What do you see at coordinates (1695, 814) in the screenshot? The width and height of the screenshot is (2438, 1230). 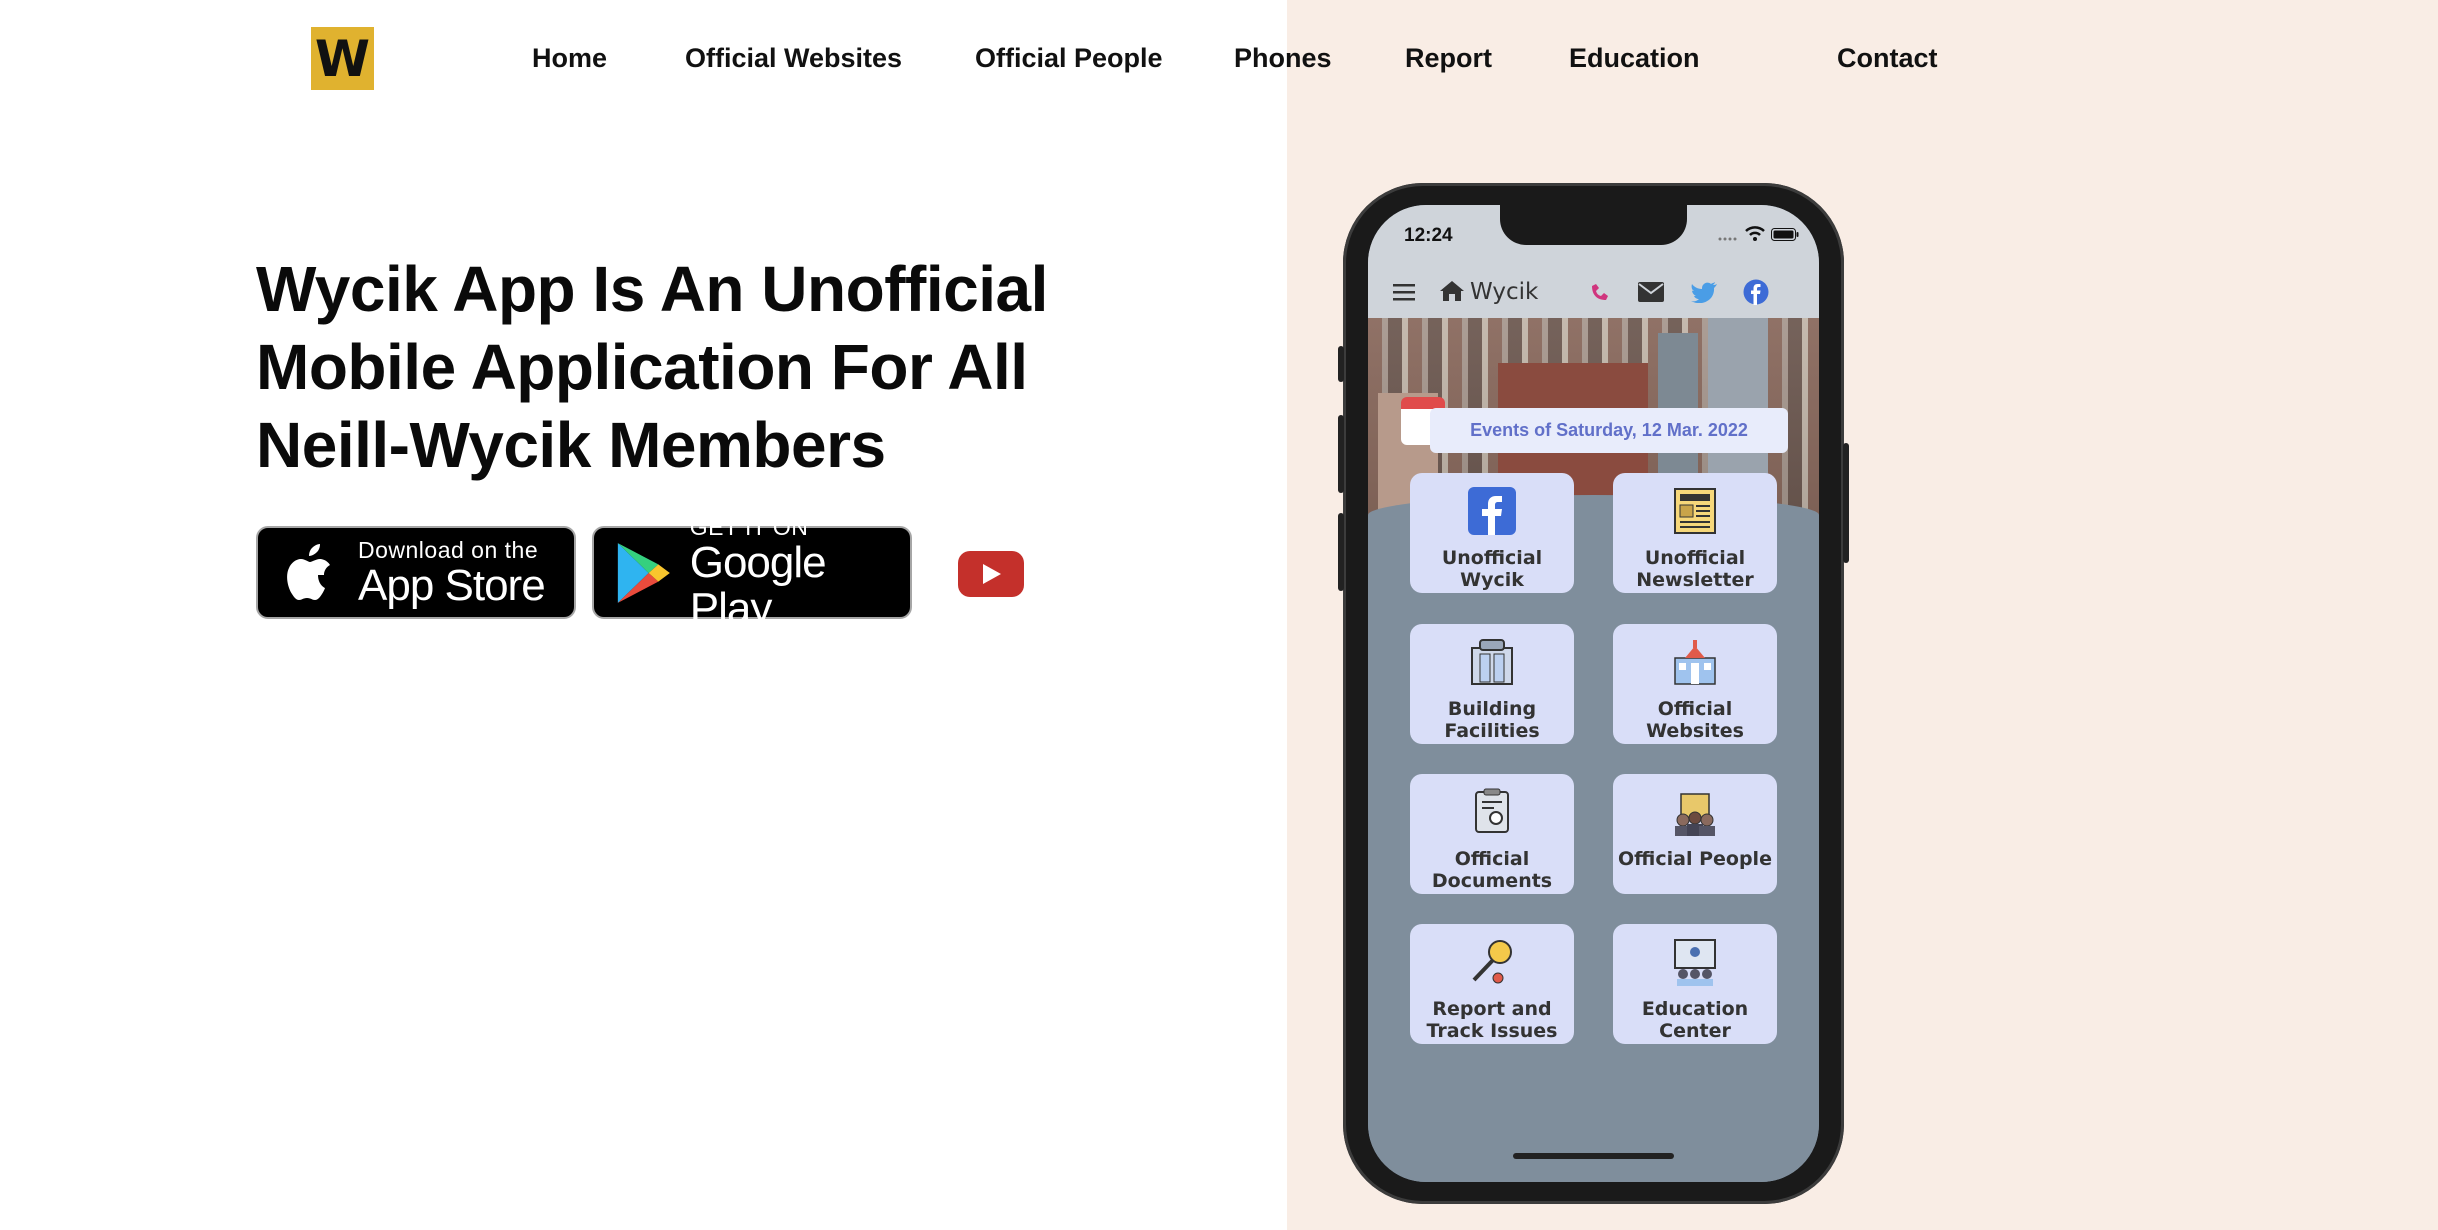 I see `people-icon` at bounding box center [1695, 814].